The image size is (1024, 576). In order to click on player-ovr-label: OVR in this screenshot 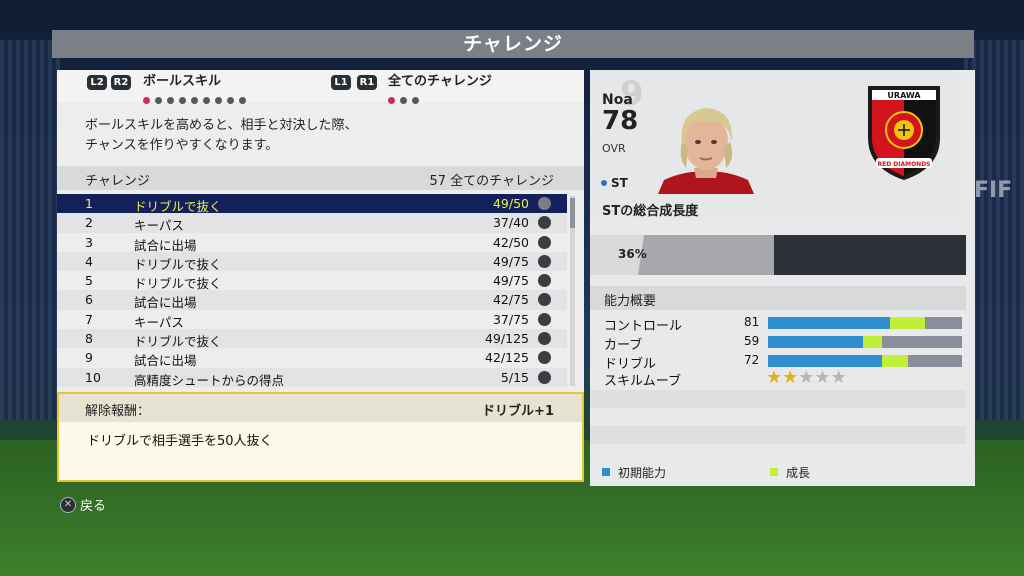, I will do `click(614, 148)`.